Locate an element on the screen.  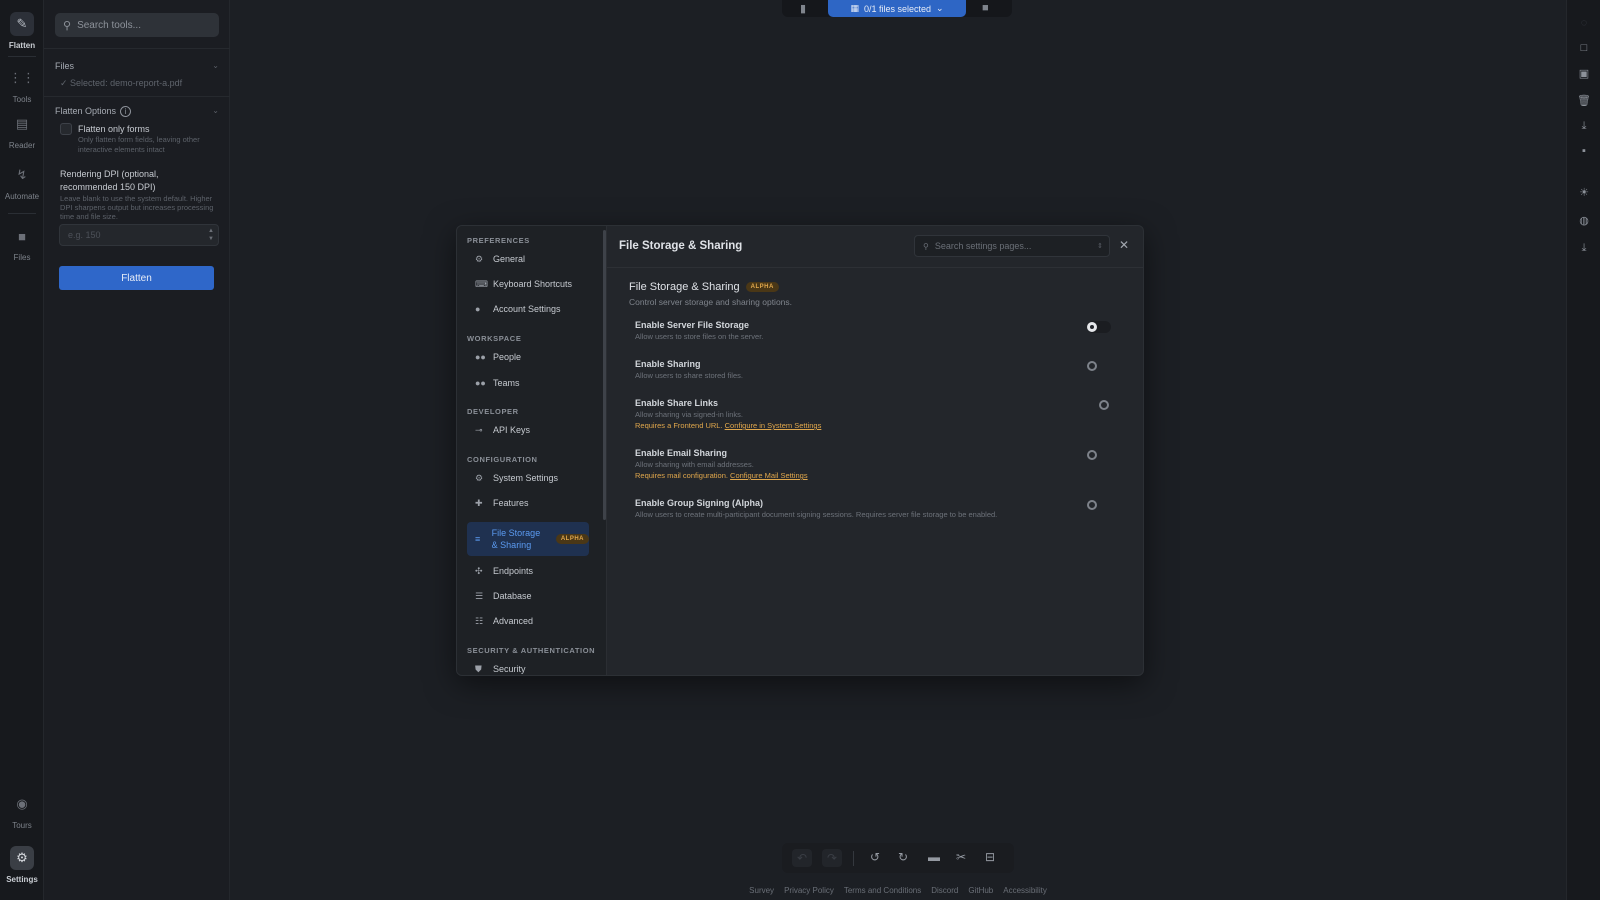
undo-icon: ↶ is located at coordinates (802, 858).